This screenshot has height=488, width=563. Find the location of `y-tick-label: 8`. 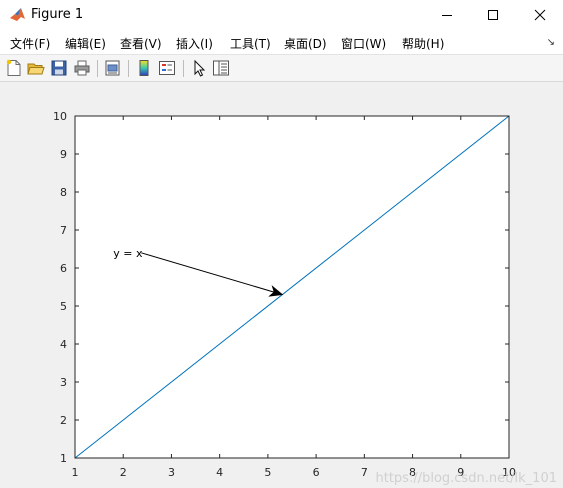

y-tick-label: 8 is located at coordinates (63, 192).